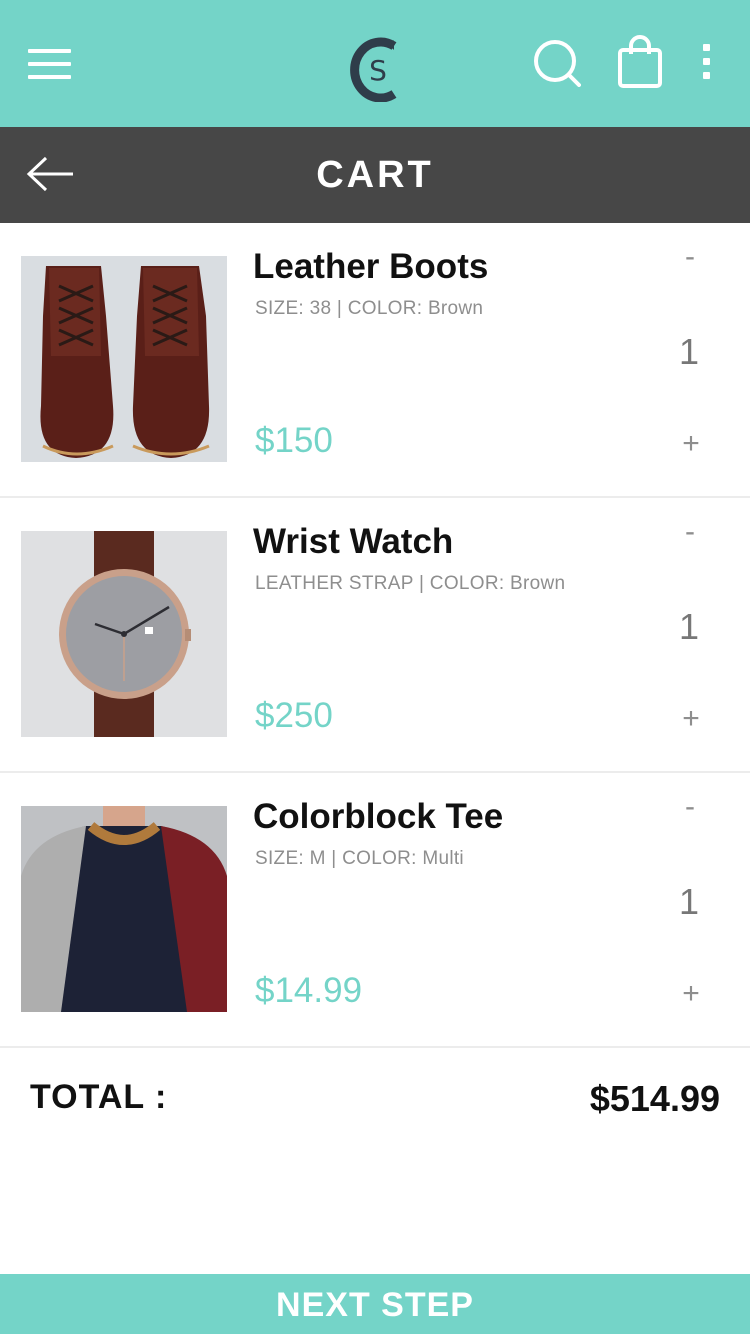 This screenshot has width=750, height=1334. Describe the element at coordinates (50, 64) in the screenshot. I see `hamburger-menu-icon` at that location.